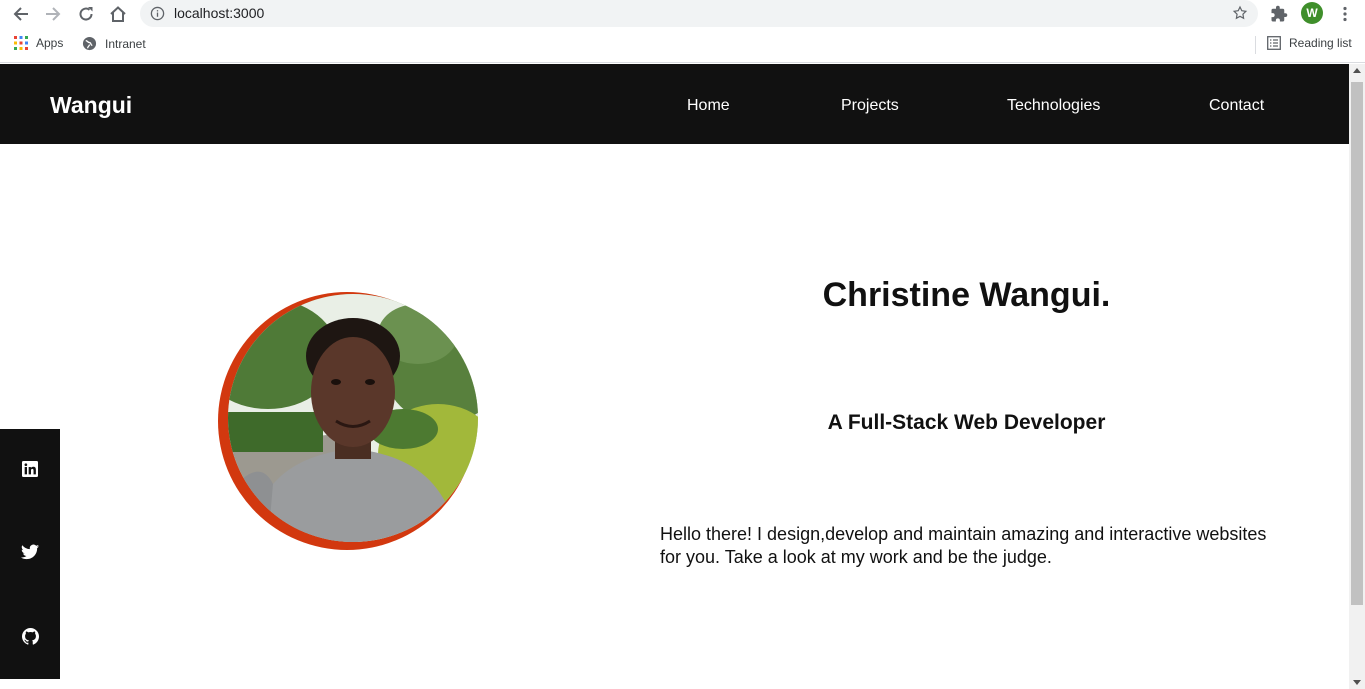 This screenshot has height=689, width=1365. Describe the element at coordinates (966, 295) in the screenshot. I see `hero-name: Christine Wangui.` at that location.